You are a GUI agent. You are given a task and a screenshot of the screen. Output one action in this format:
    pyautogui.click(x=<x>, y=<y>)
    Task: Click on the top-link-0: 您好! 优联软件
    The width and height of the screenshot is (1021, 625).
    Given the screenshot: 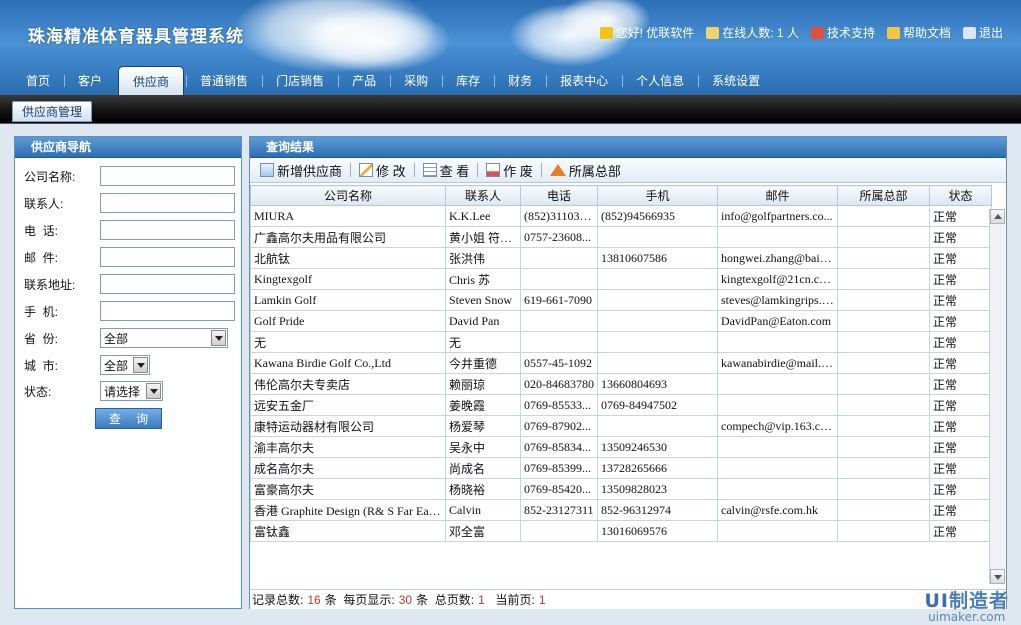 What is the action you would take?
    pyautogui.click(x=647, y=32)
    